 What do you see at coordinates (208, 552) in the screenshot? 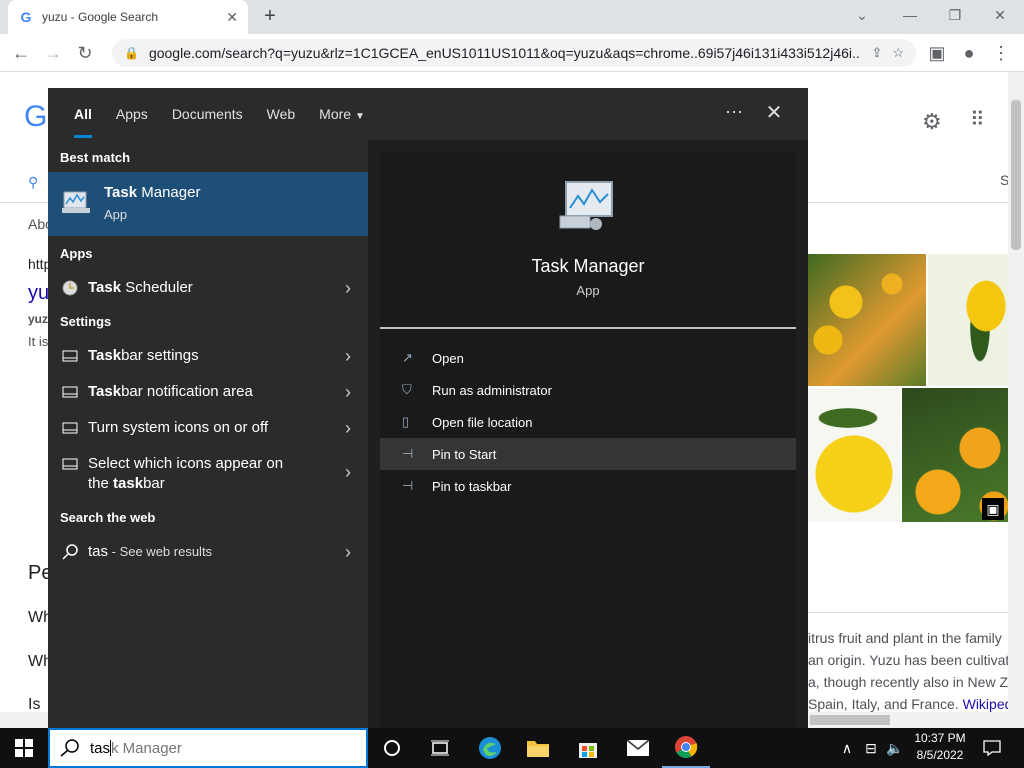
I see `result-web-search: tas - See web results ›` at bounding box center [208, 552].